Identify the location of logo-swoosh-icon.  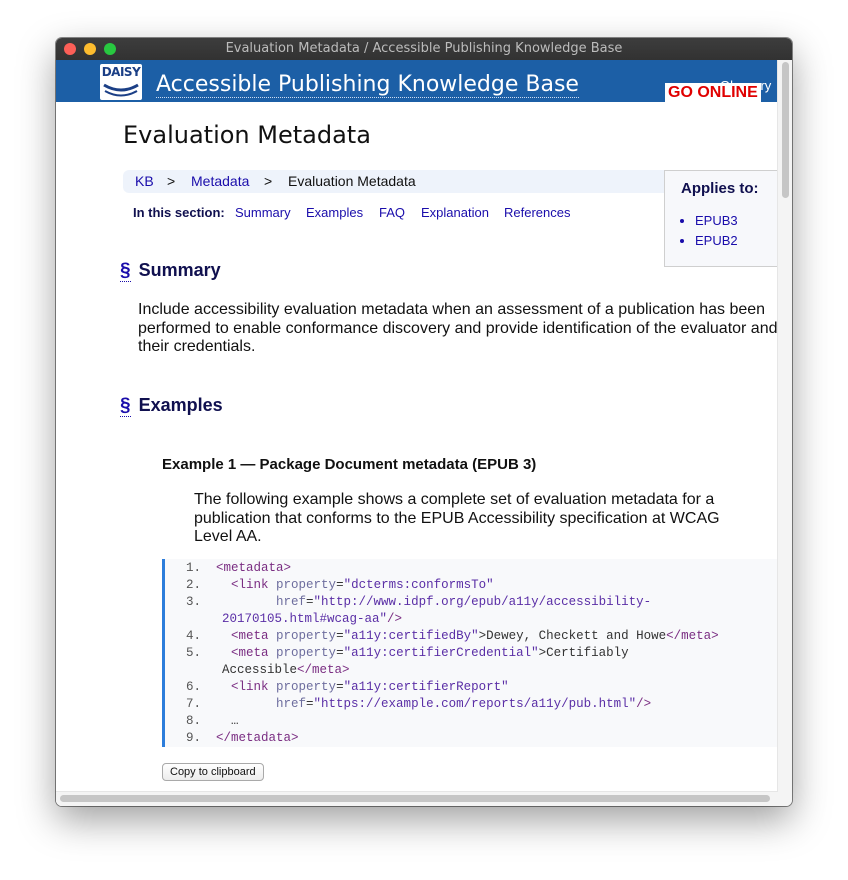
(121, 90).